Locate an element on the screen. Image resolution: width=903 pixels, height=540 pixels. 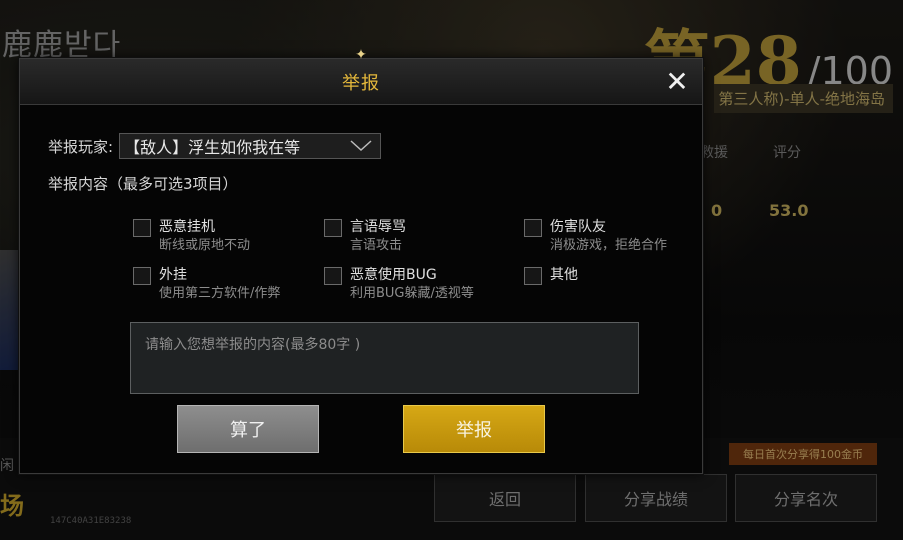
submit-report-button: 举报 is located at coordinates (474, 429).